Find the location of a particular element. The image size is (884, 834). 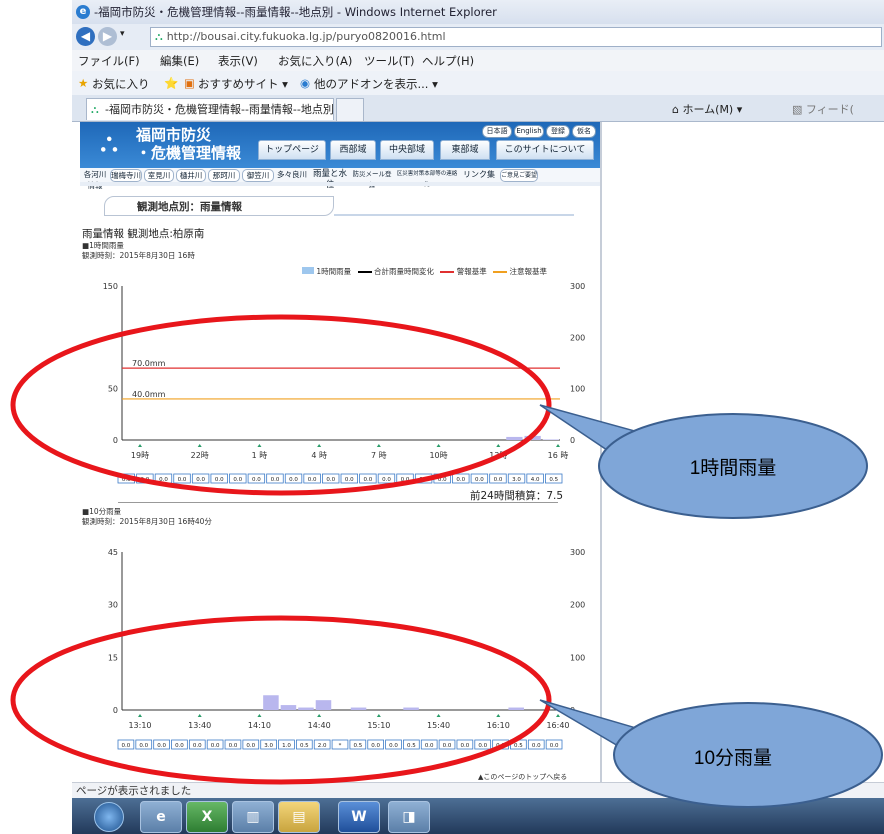

chart2-time: 観測時刻：2015年8月30日 16時40分 is located at coordinates (147, 521).